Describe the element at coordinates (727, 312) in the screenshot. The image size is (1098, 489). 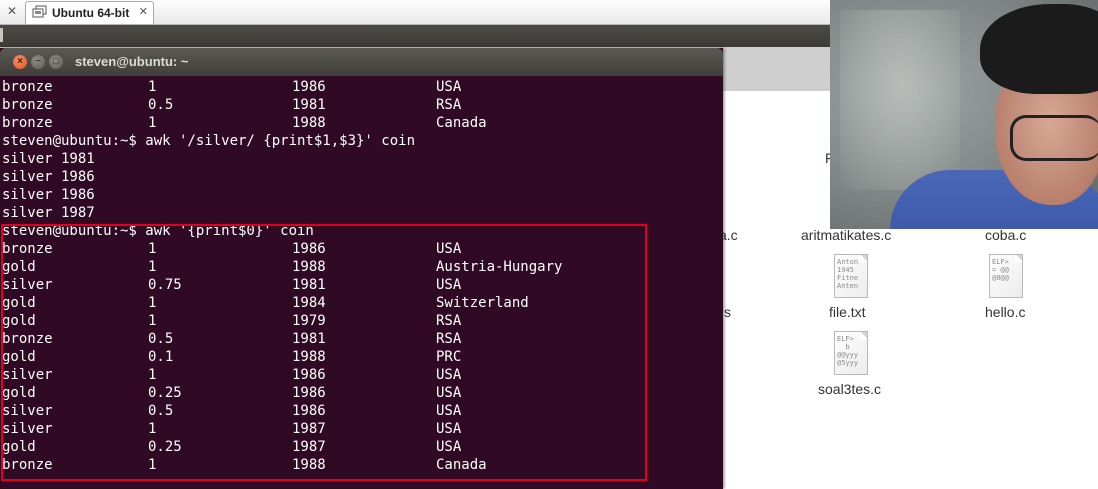
I see `desktop-partial-label: s` at that location.